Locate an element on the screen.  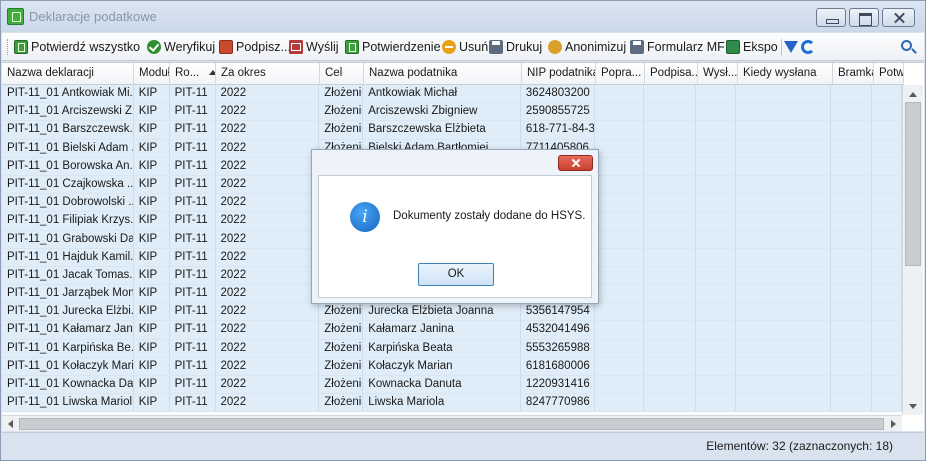
info-icon: i is located at coordinates (365, 217).